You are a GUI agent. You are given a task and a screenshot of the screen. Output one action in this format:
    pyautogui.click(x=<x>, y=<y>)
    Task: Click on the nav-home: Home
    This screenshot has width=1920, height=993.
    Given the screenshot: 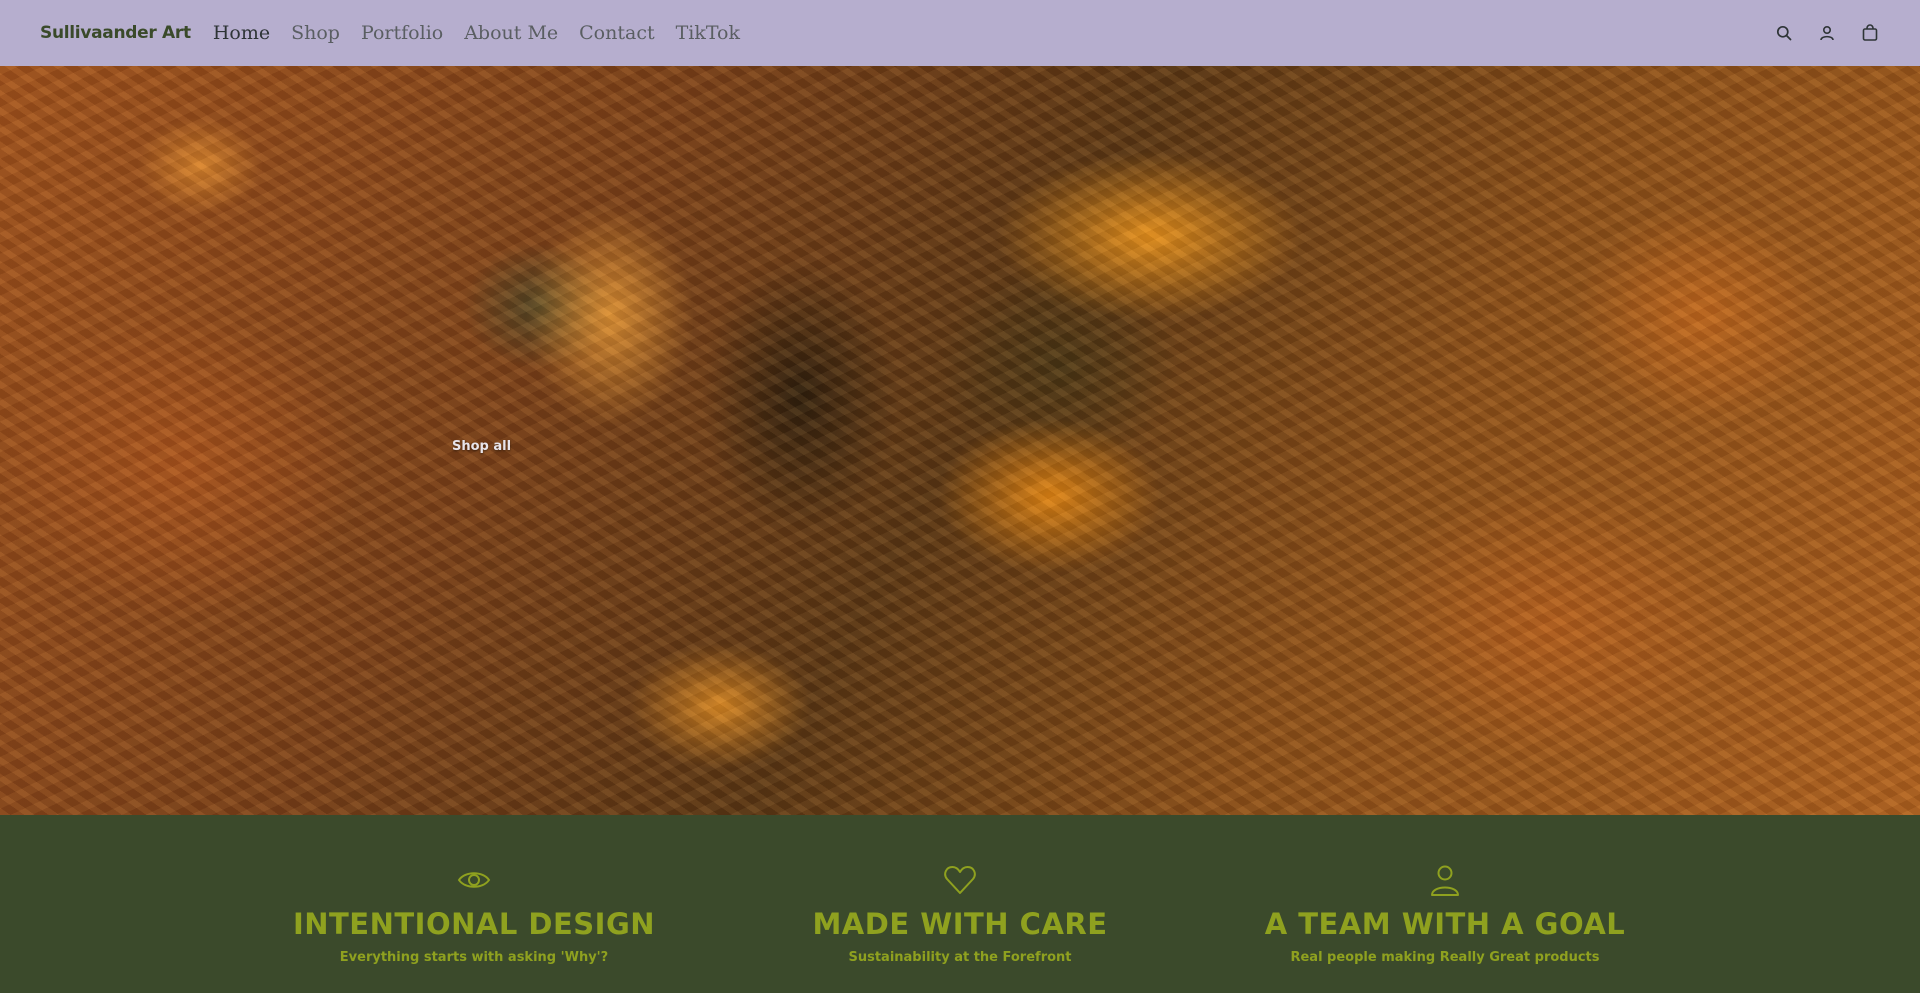 What is the action you would take?
    pyautogui.click(x=241, y=33)
    